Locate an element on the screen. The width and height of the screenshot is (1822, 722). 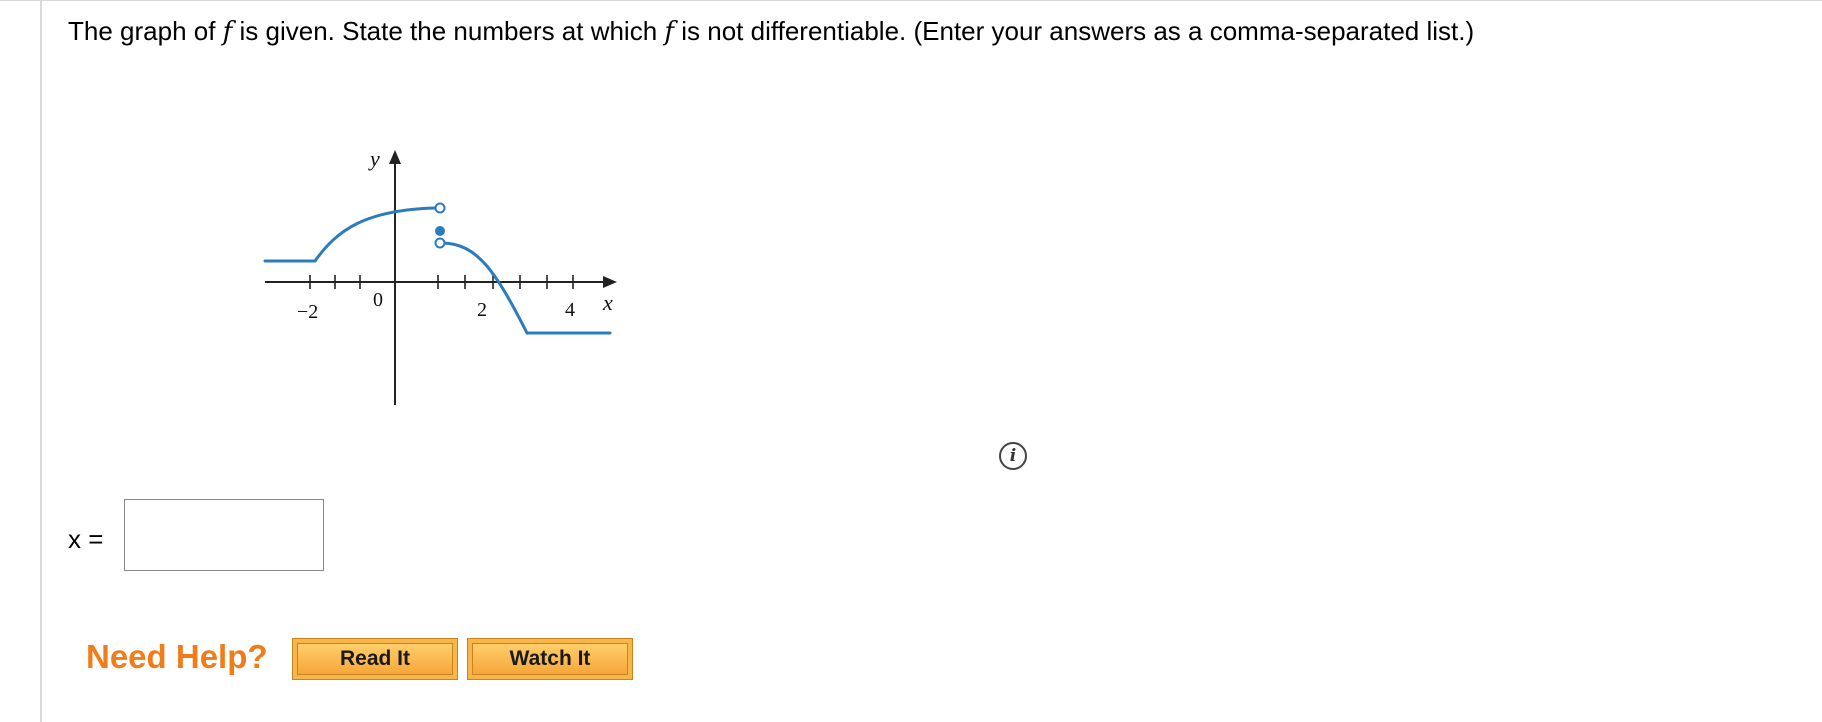
tick-label-2: 2 is located at coordinates (482, 310).